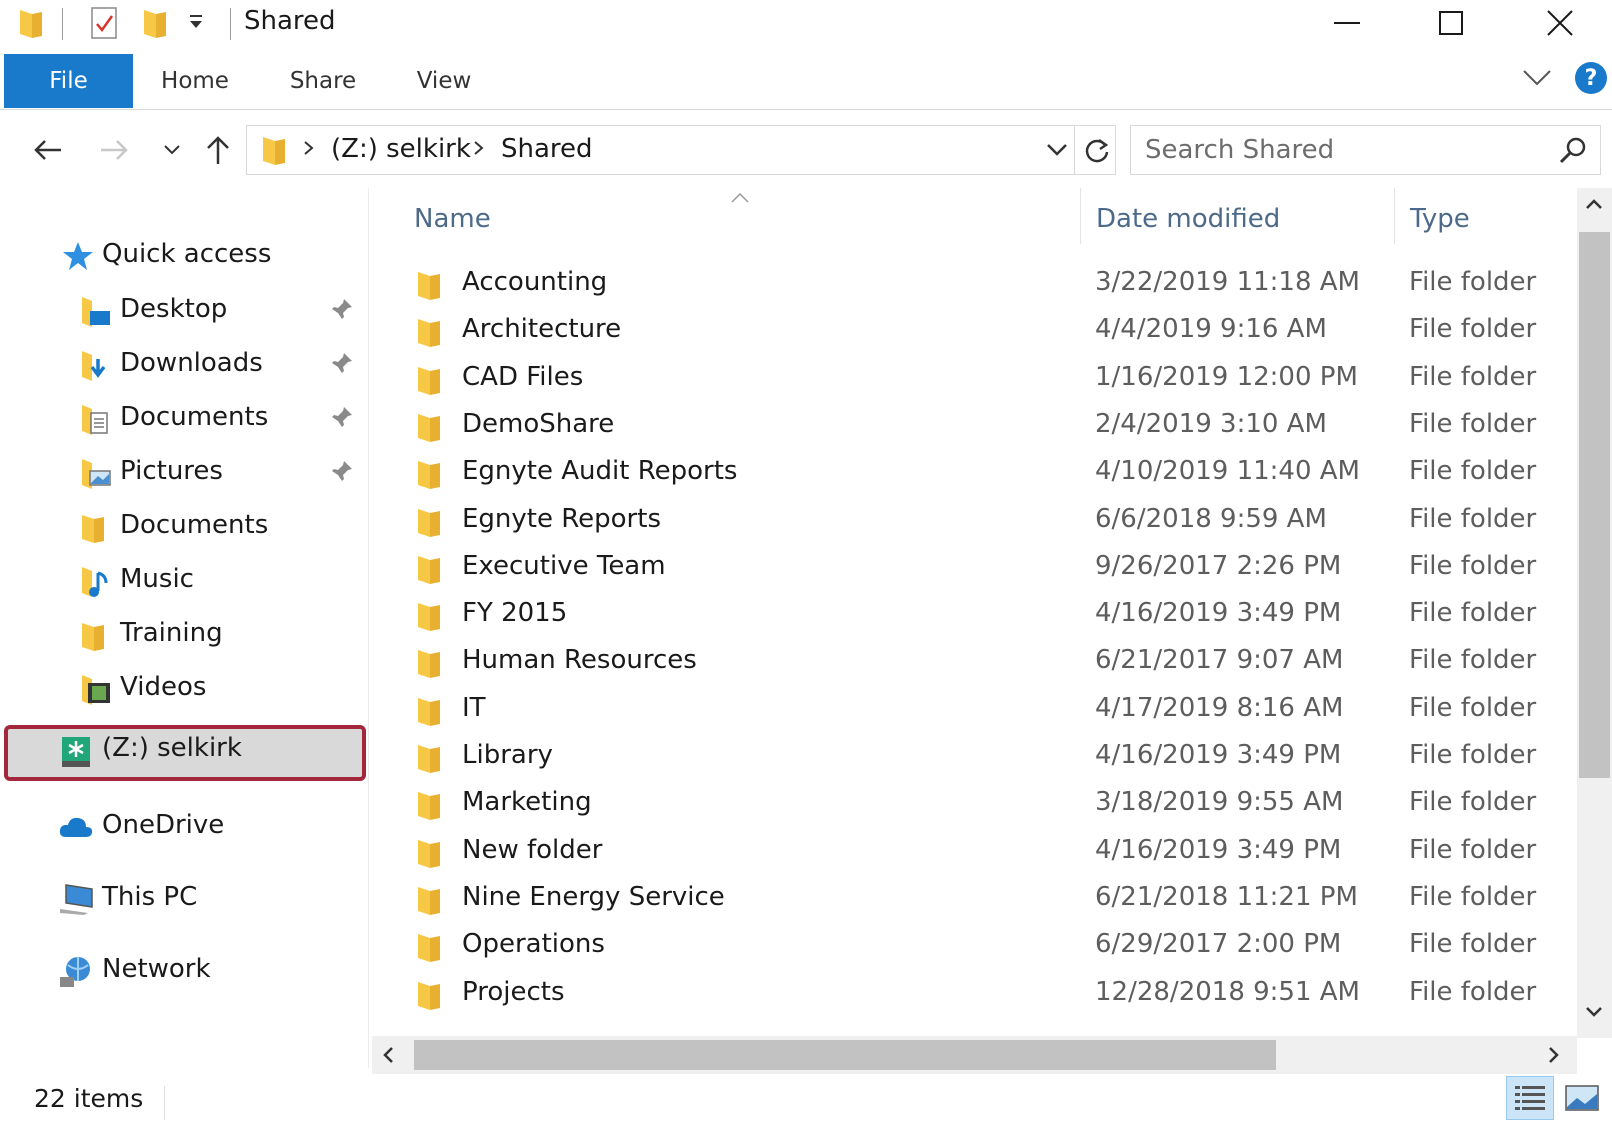 This screenshot has width=1612, height=1124. Describe the element at coordinates (48, 150) in the screenshot. I see `back-button` at that location.